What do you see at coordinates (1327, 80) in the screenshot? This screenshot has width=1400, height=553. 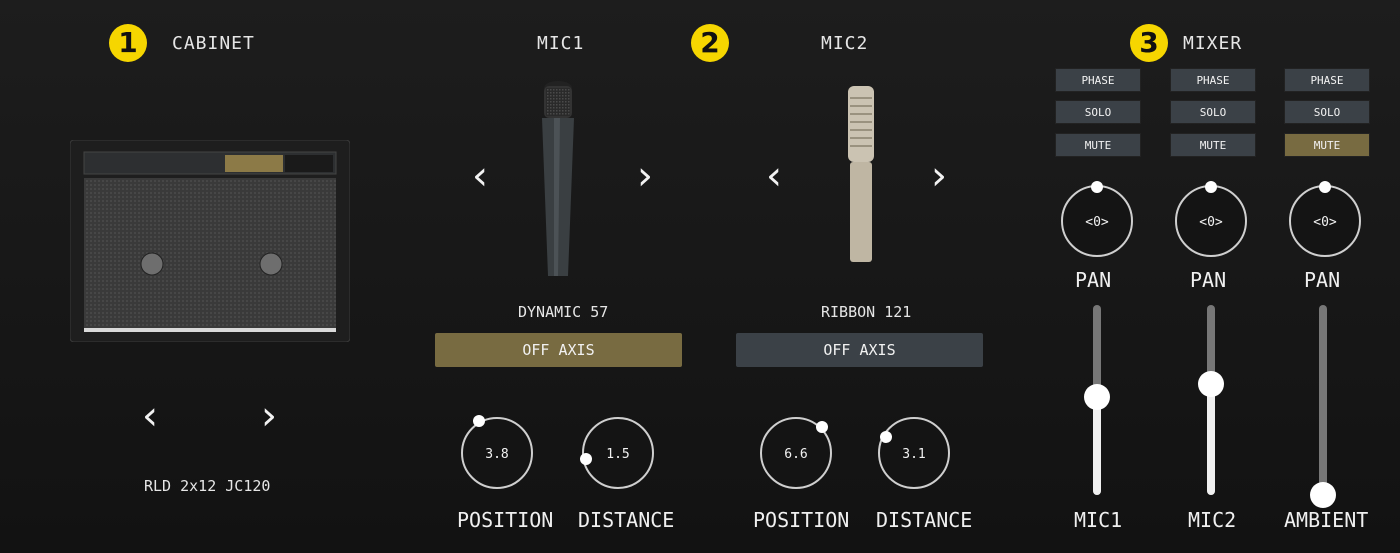 I see `ambient-phase-button: PHASE` at bounding box center [1327, 80].